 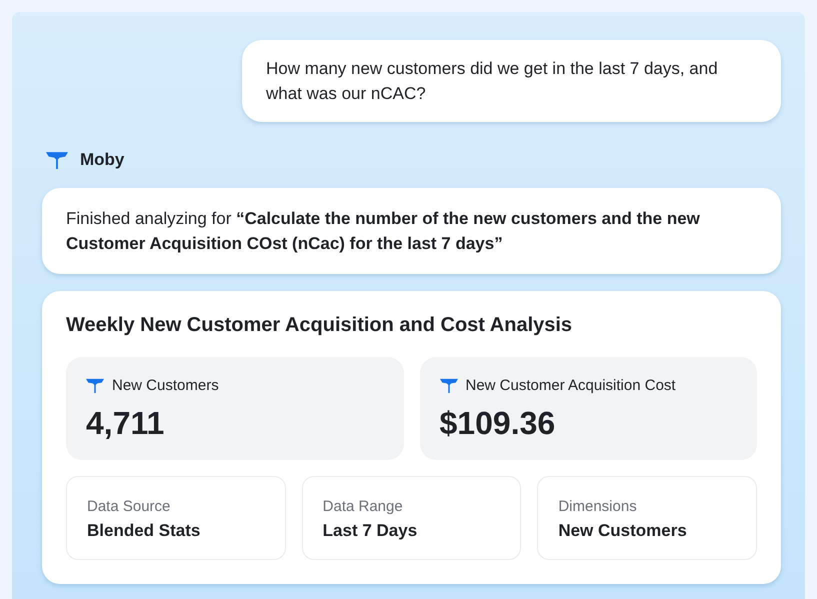 What do you see at coordinates (102, 160) in the screenshot?
I see `assistant-name: Moby` at bounding box center [102, 160].